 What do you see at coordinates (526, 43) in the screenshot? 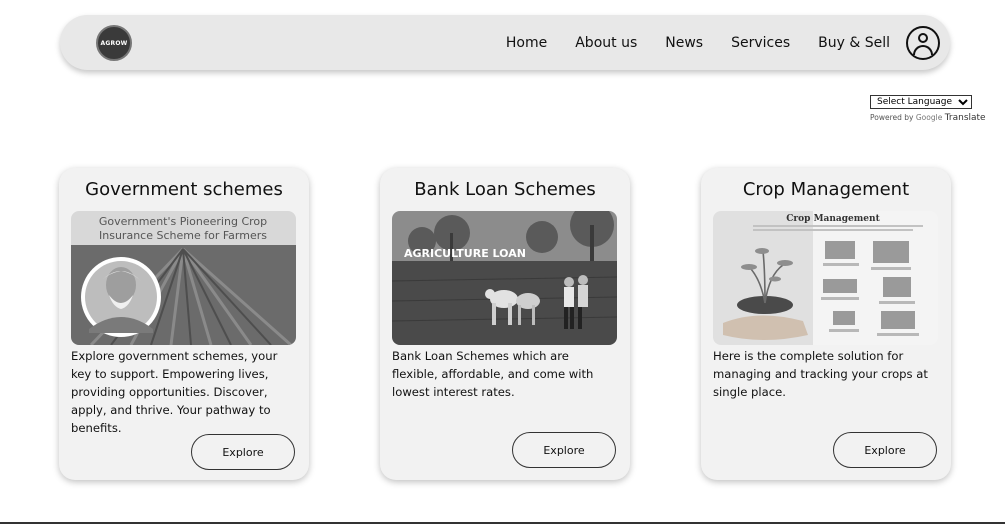
I see `nav-link-home: Home` at bounding box center [526, 43].